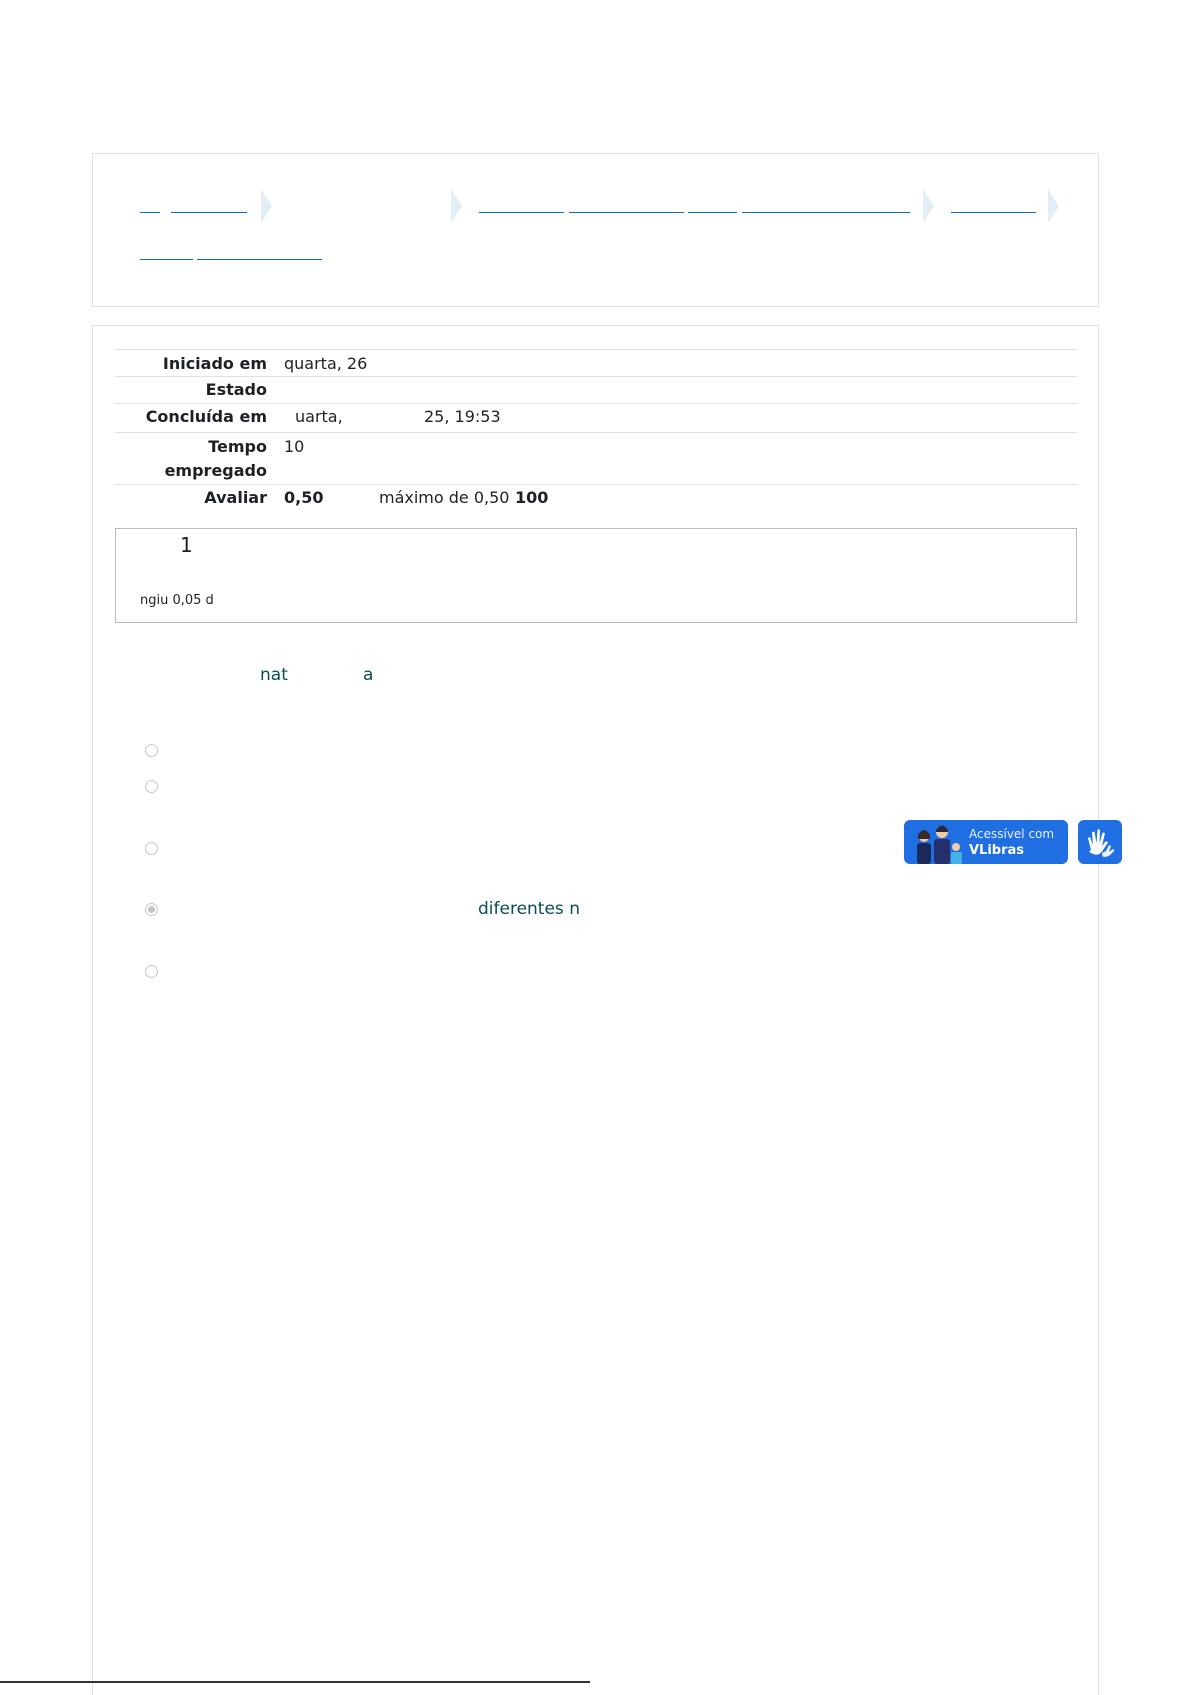 This screenshot has width=1191, height=1695. Describe the element at coordinates (151, 848) in the screenshot. I see `answer-option-c-radio` at that location.